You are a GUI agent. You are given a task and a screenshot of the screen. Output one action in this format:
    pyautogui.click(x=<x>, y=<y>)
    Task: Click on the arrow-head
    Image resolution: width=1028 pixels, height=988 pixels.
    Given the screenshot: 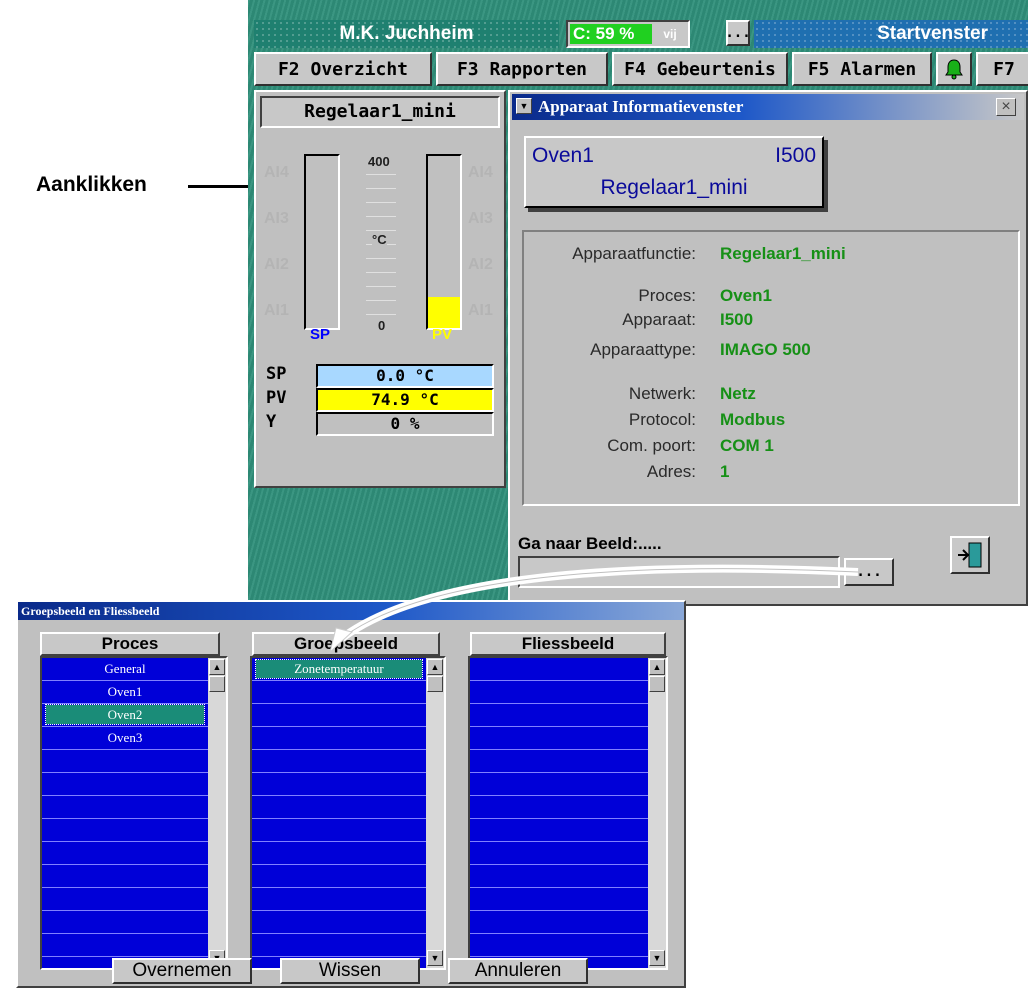 What is the action you would take?
    pyautogui.click(x=341, y=640)
    